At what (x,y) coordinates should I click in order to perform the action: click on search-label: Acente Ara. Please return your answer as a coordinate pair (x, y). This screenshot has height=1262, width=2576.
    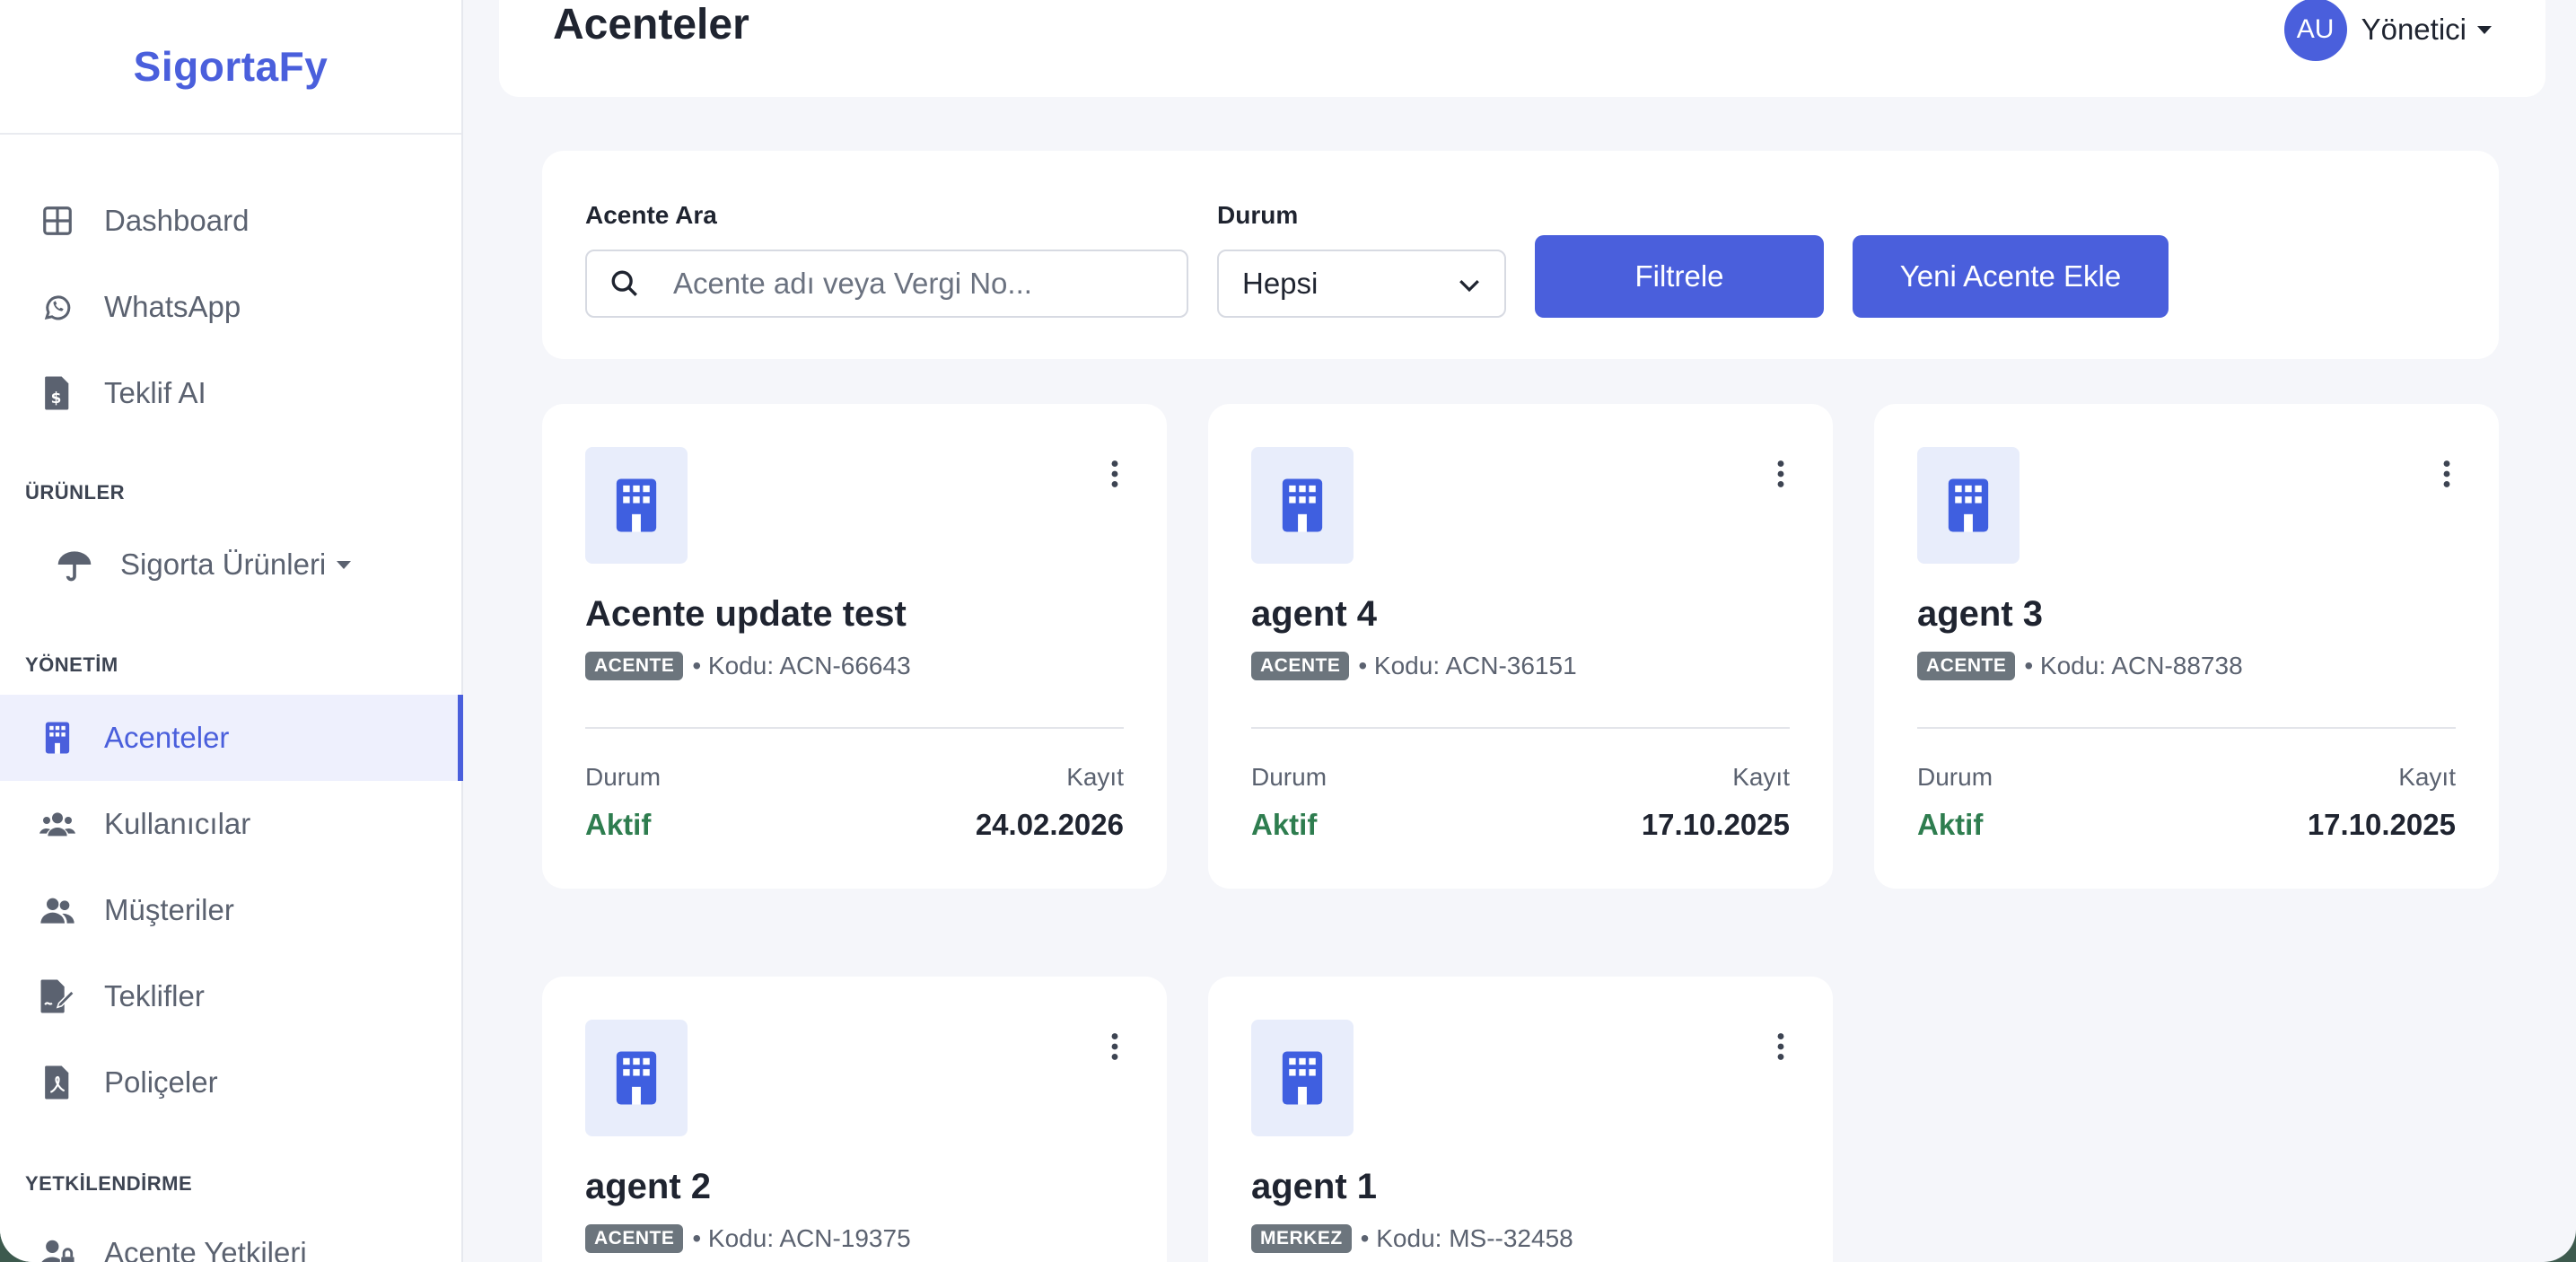
    Looking at the image, I should click on (651, 215).